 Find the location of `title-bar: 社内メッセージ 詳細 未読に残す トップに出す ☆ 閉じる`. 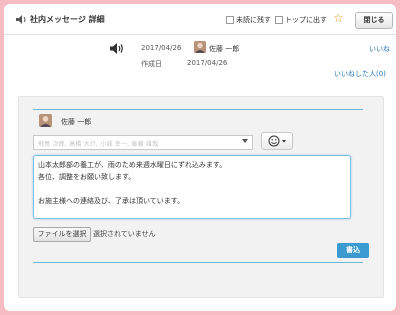

title-bar: 社内メッセージ 詳細 未読に残す トップに出す ☆ 閉じる is located at coordinates (200, 19).